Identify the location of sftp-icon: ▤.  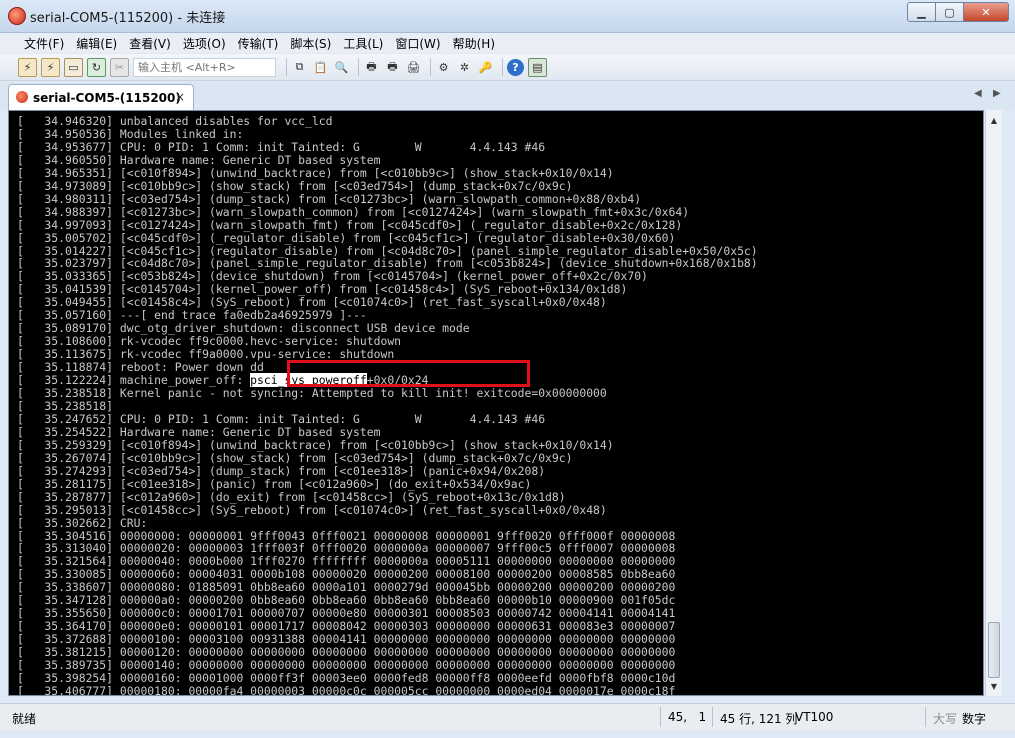
(537, 67).